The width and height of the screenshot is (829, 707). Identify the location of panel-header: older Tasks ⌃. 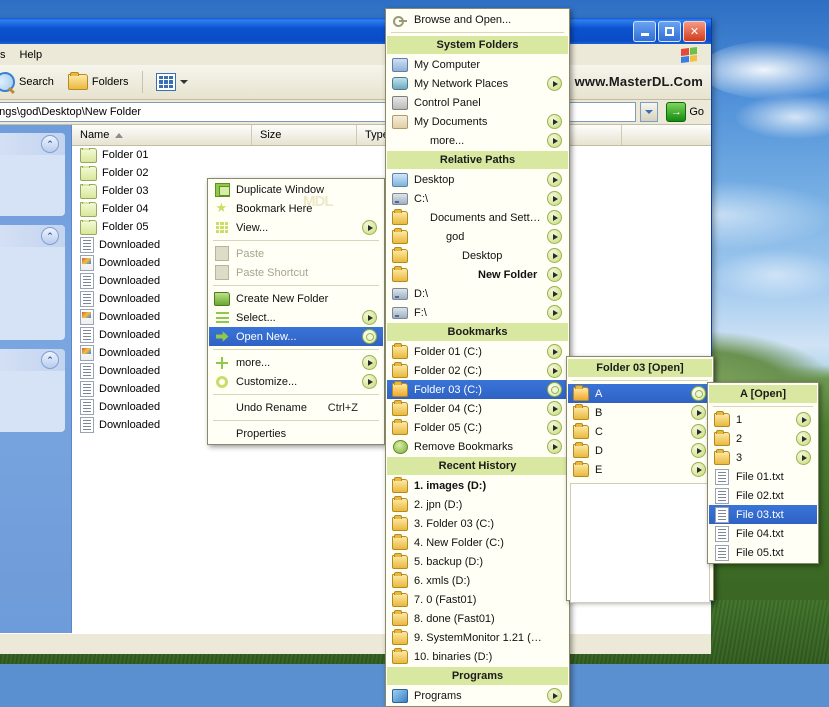
(32, 144).